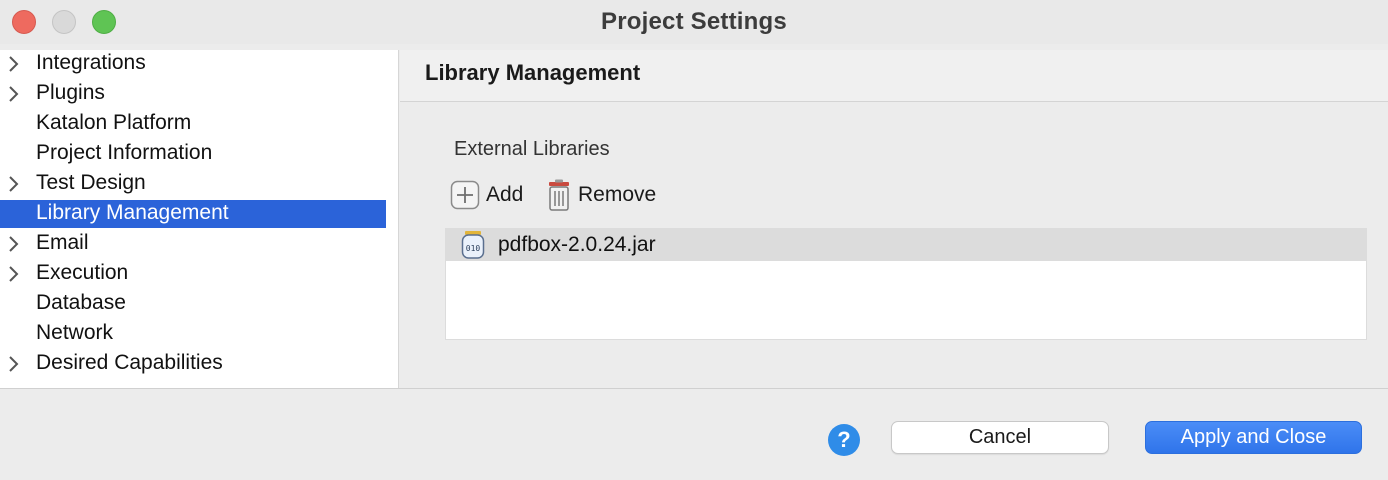 This screenshot has height=480, width=1388. Describe the element at coordinates (24, 22) in the screenshot. I see `close-window-button` at that location.